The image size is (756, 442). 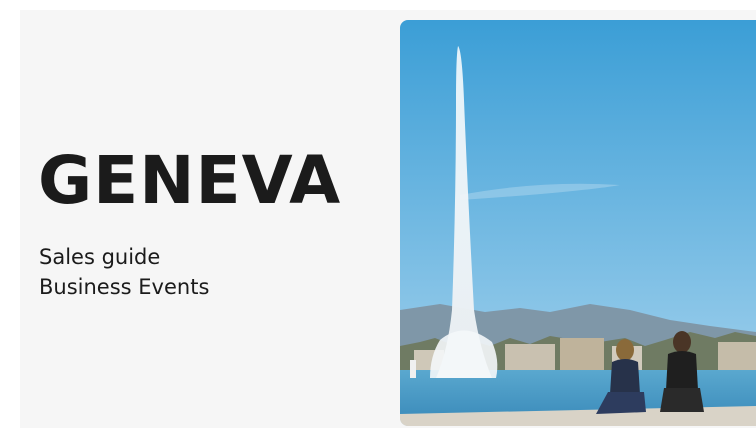 What do you see at coordinates (190, 180) in the screenshot?
I see `cover-title: GENEVA` at bounding box center [190, 180].